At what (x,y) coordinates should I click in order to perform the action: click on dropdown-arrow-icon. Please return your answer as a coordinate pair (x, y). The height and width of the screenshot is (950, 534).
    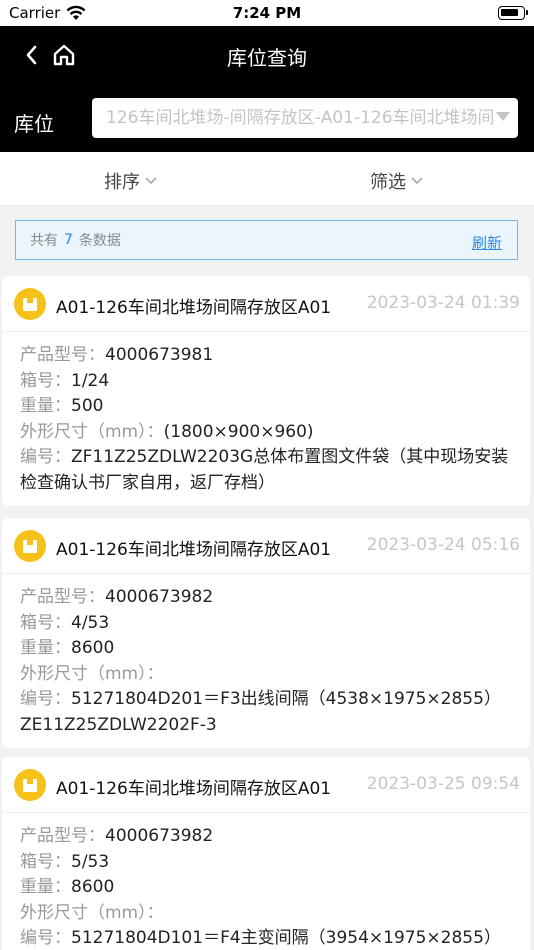
    Looking at the image, I should click on (503, 116).